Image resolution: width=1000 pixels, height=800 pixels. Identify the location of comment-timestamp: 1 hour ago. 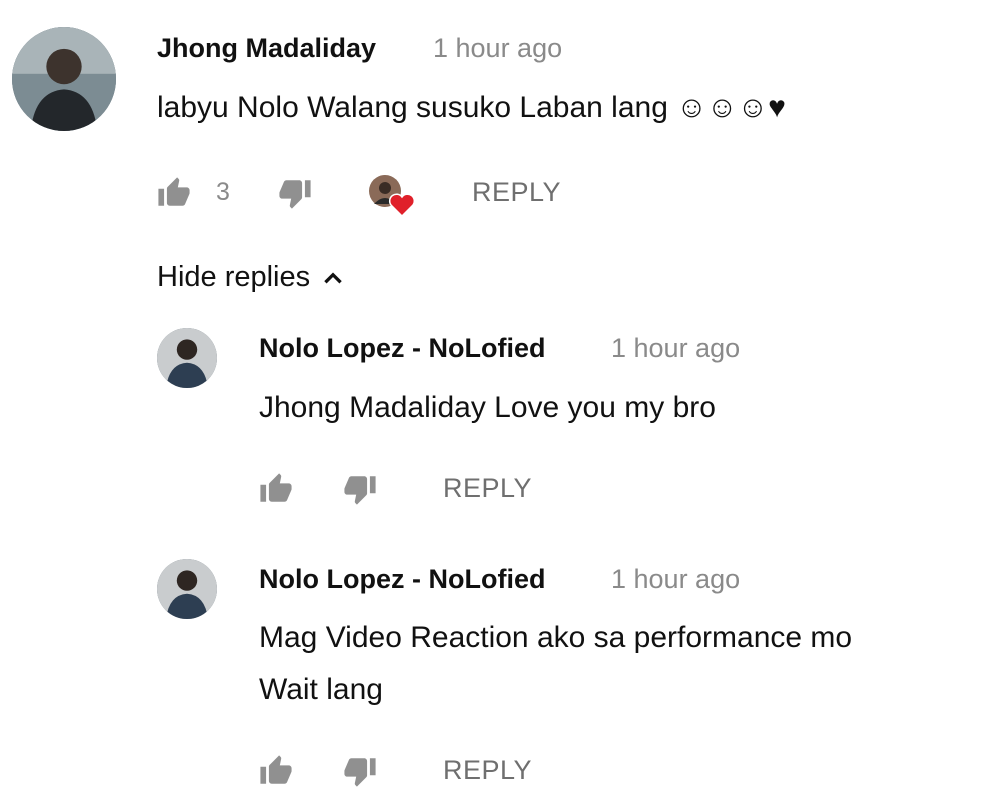
(497, 48).